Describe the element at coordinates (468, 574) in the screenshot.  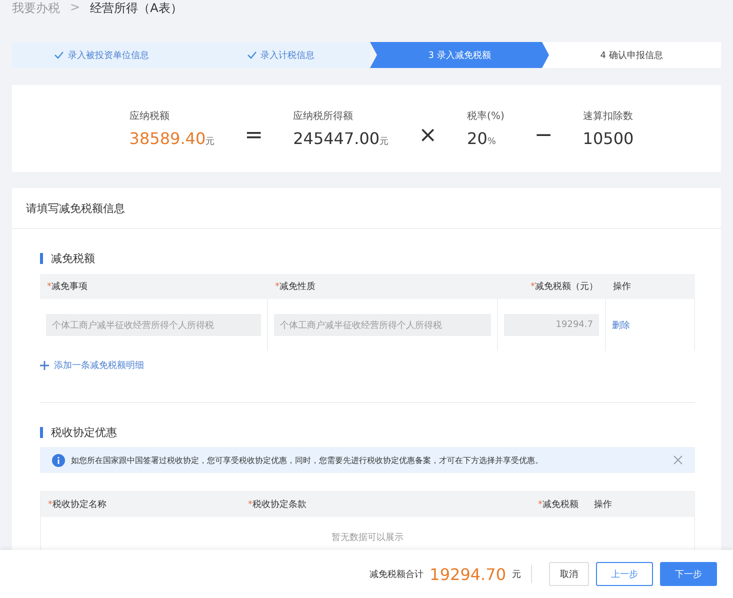
I see `total-value: 19294.70` at that location.